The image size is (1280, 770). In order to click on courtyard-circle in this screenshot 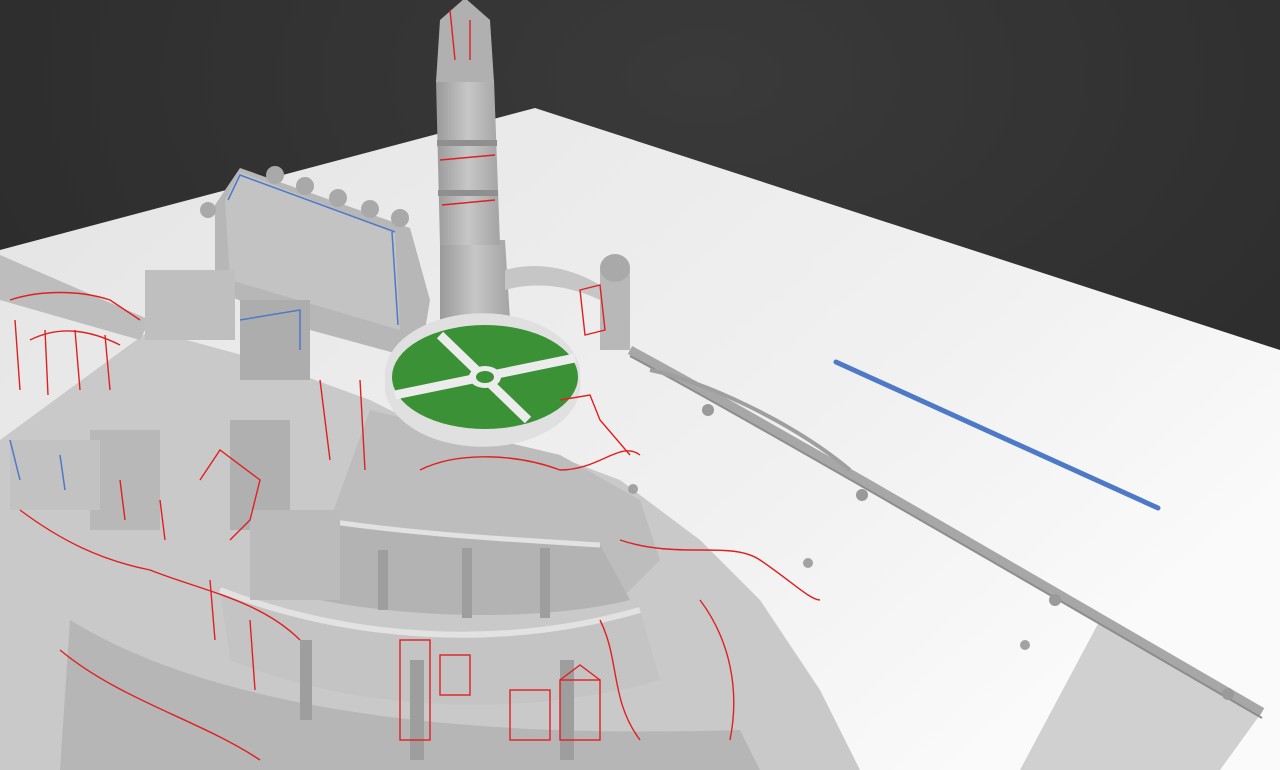, I will do `click(482, 380)`.